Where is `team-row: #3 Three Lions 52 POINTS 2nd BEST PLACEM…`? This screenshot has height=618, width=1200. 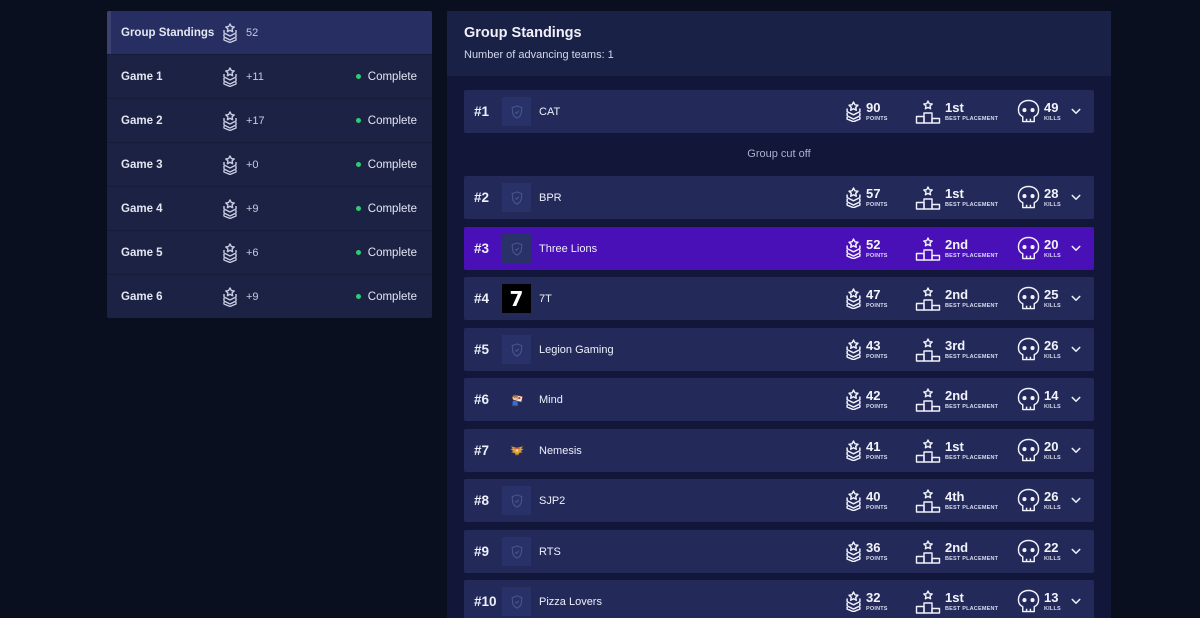 team-row: #3 Three Lions 52 POINTS 2nd BEST PLACEM… is located at coordinates (779, 248).